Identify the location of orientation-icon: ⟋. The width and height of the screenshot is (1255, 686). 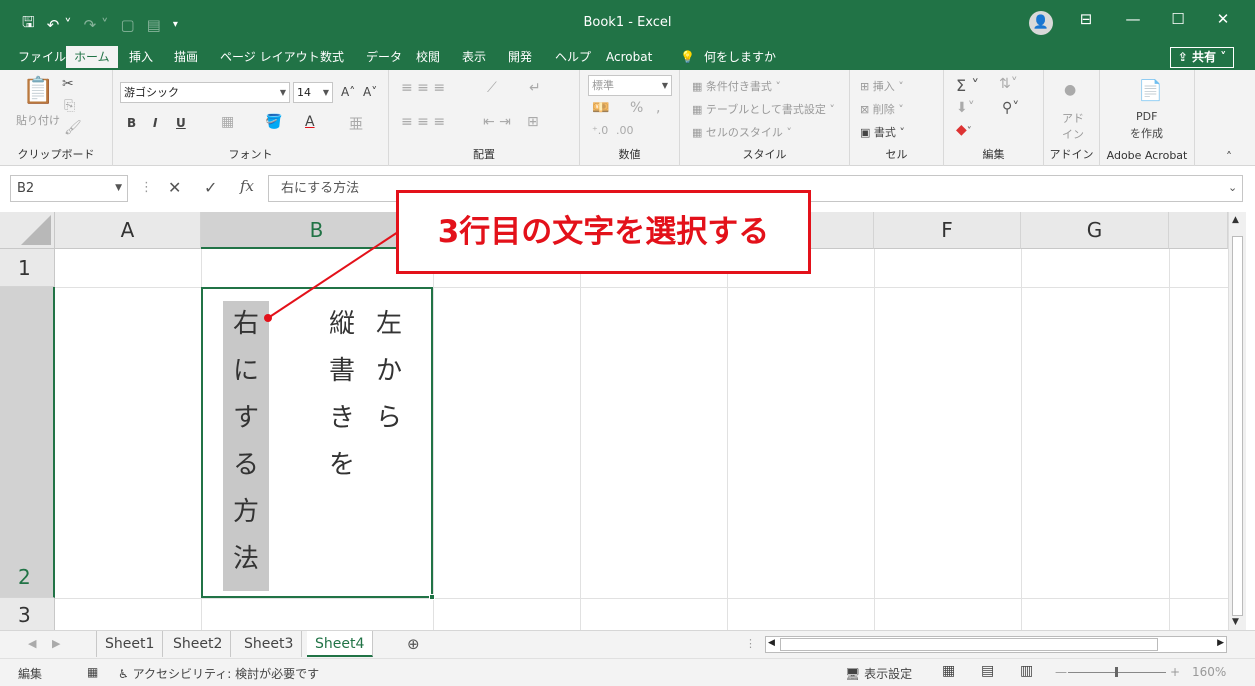
(492, 88).